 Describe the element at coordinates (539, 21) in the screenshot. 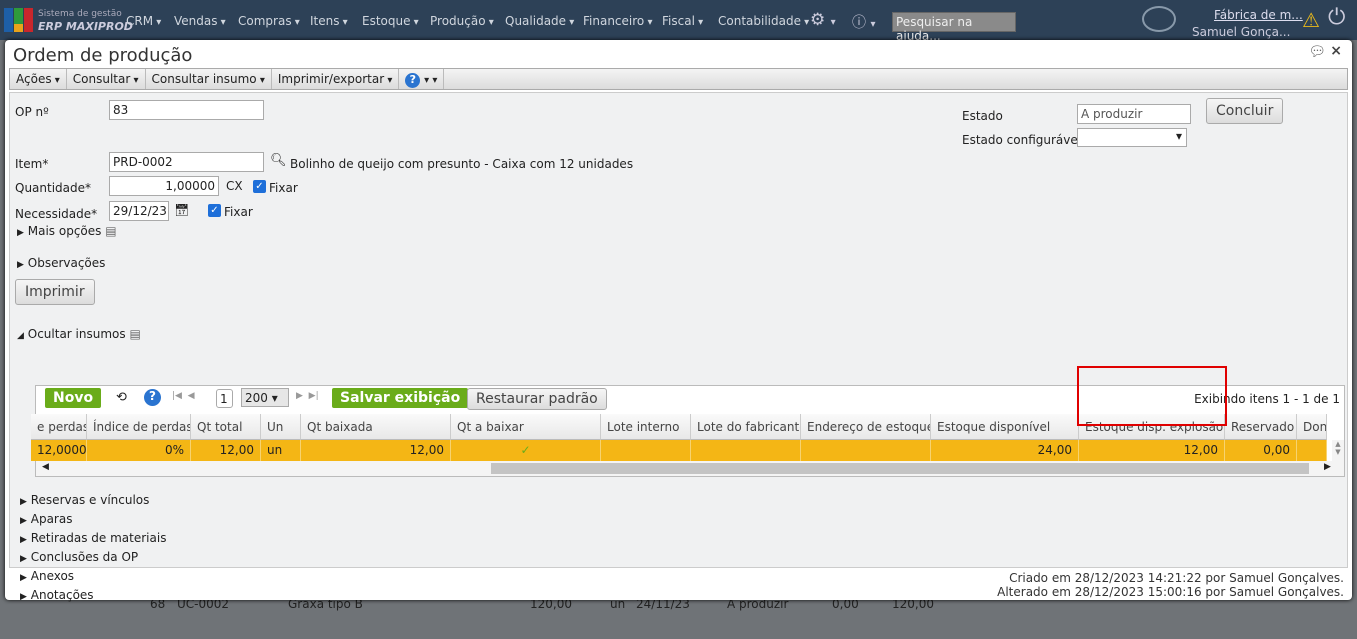

I see `menu-qualidade: Qualidade` at that location.